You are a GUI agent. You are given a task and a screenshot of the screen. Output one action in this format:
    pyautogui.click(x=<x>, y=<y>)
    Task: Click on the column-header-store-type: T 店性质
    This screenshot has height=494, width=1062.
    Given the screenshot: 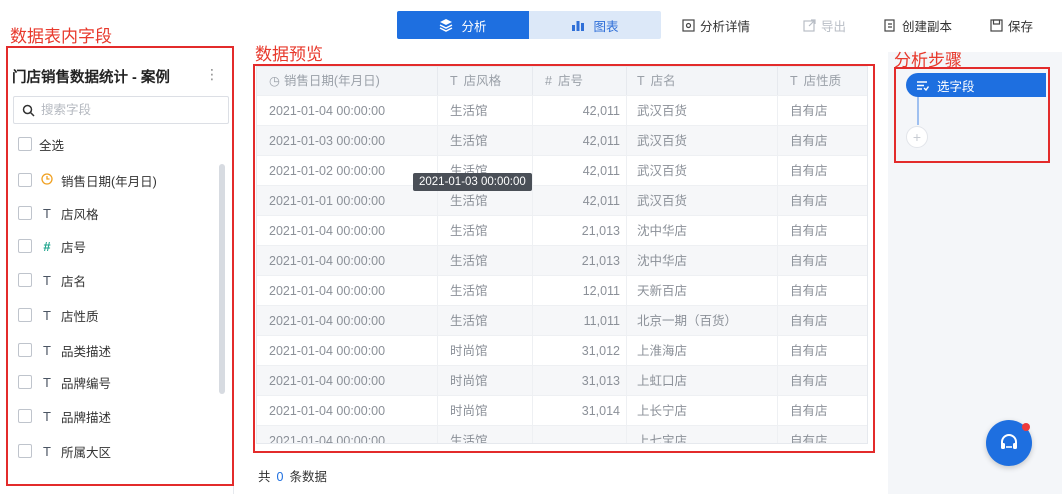 What is the action you would take?
    pyautogui.click(x=822, y=81)
    